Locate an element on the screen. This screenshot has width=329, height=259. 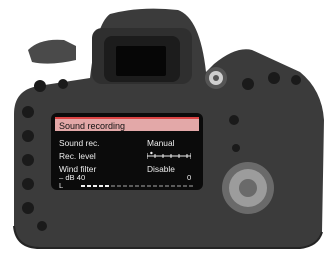
mode-dial is located at coordinates (52, 51).